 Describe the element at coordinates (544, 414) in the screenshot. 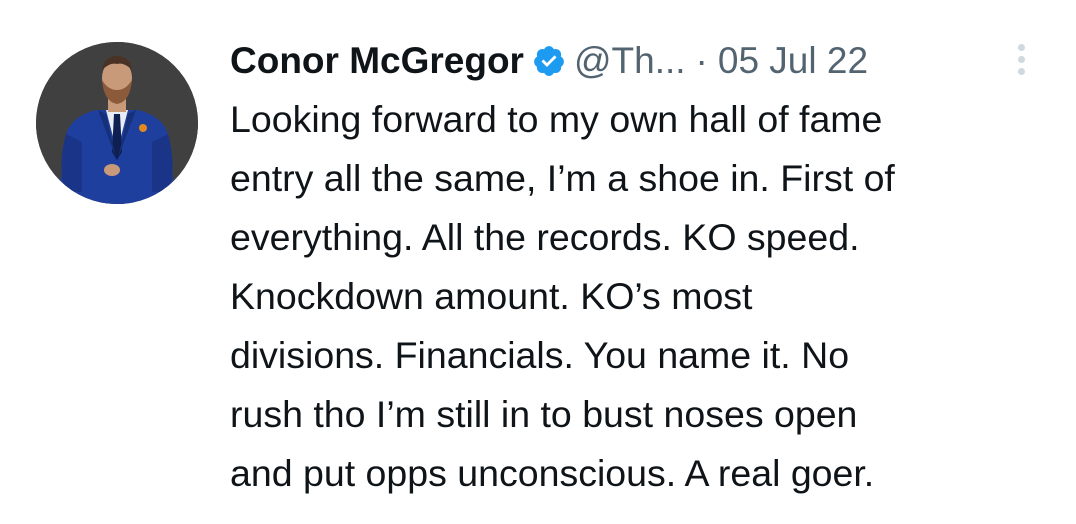

I see `tweet-text-line: rush tho I’m still in to bust noses open` at that location.